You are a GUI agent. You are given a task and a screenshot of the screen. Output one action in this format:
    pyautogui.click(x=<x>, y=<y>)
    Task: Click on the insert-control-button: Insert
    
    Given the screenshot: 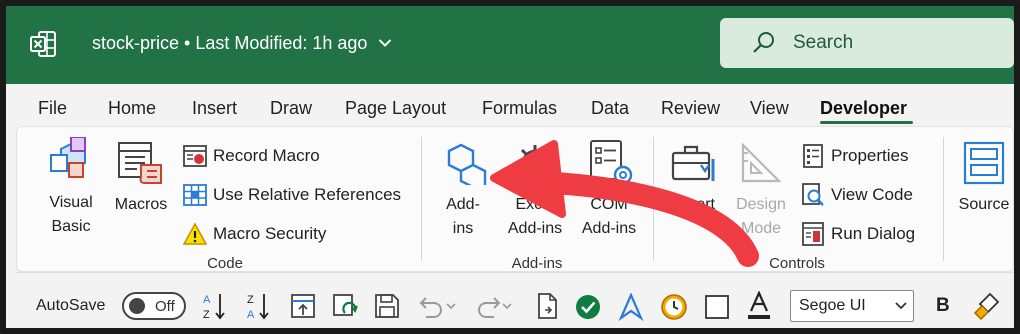 What is the action you would take?
    pyautogui.click(x=695, y=204)
    